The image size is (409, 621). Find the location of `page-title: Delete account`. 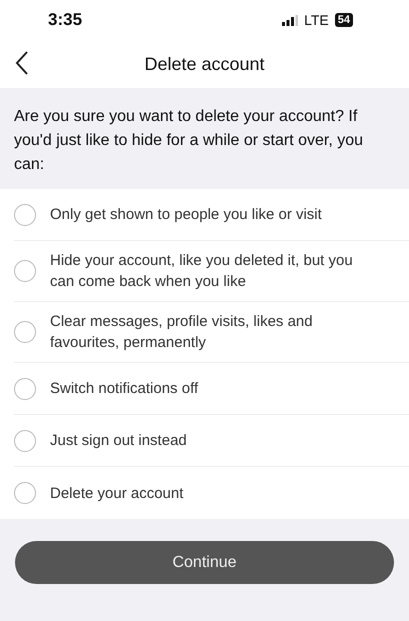

page-title: Delete account is located at coordinates (204, 64).